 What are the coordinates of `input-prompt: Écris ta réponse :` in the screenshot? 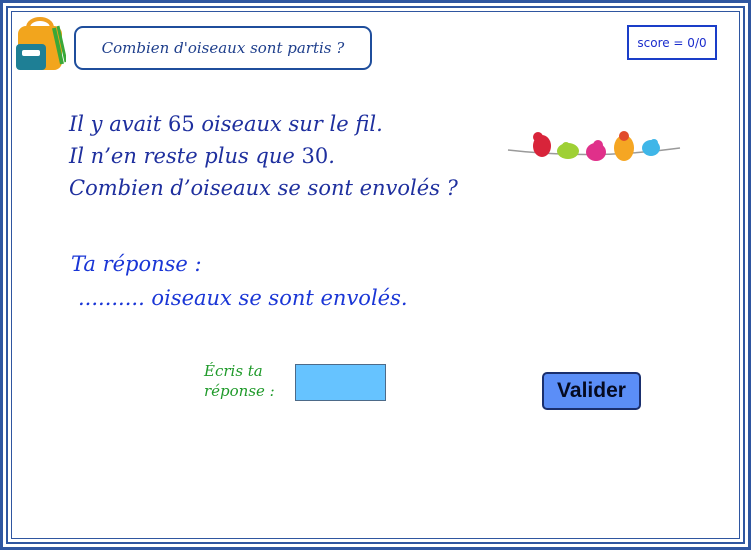 It's located at (239, 381).